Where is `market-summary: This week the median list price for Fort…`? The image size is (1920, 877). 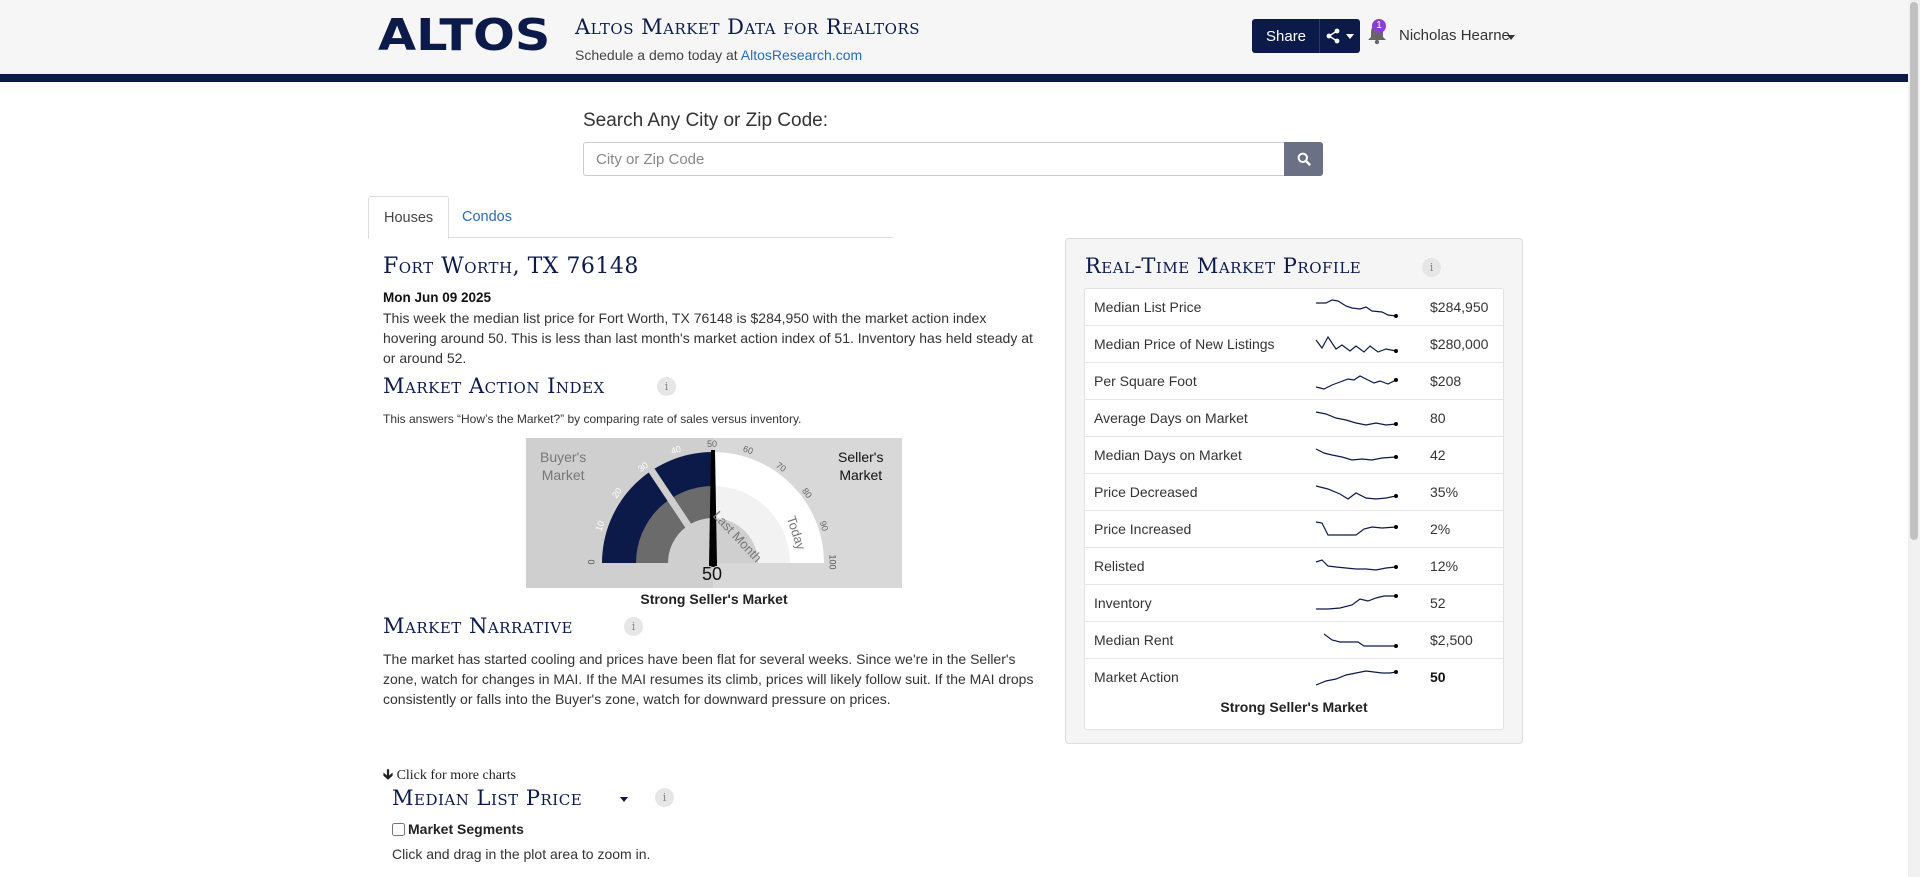 market-summary: This week the median list price for Fort… is located at coordinates (708, 338).